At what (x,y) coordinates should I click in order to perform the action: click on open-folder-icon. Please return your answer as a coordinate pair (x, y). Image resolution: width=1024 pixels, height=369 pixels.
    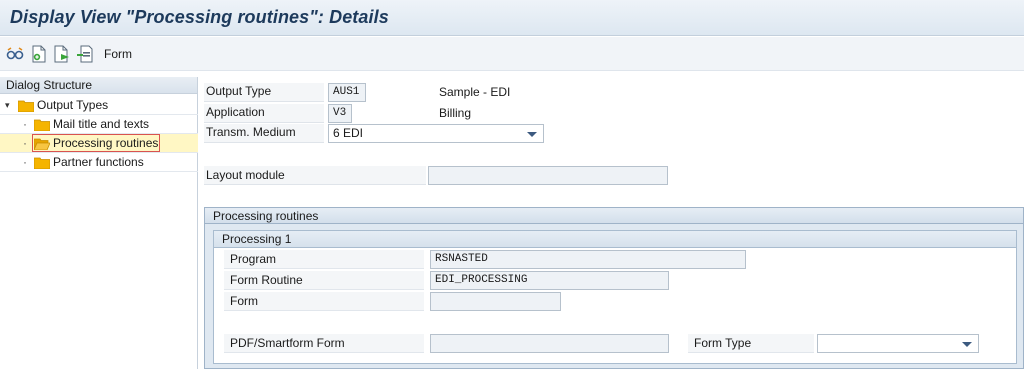
    Looking at the image, I should click on (42, 144).